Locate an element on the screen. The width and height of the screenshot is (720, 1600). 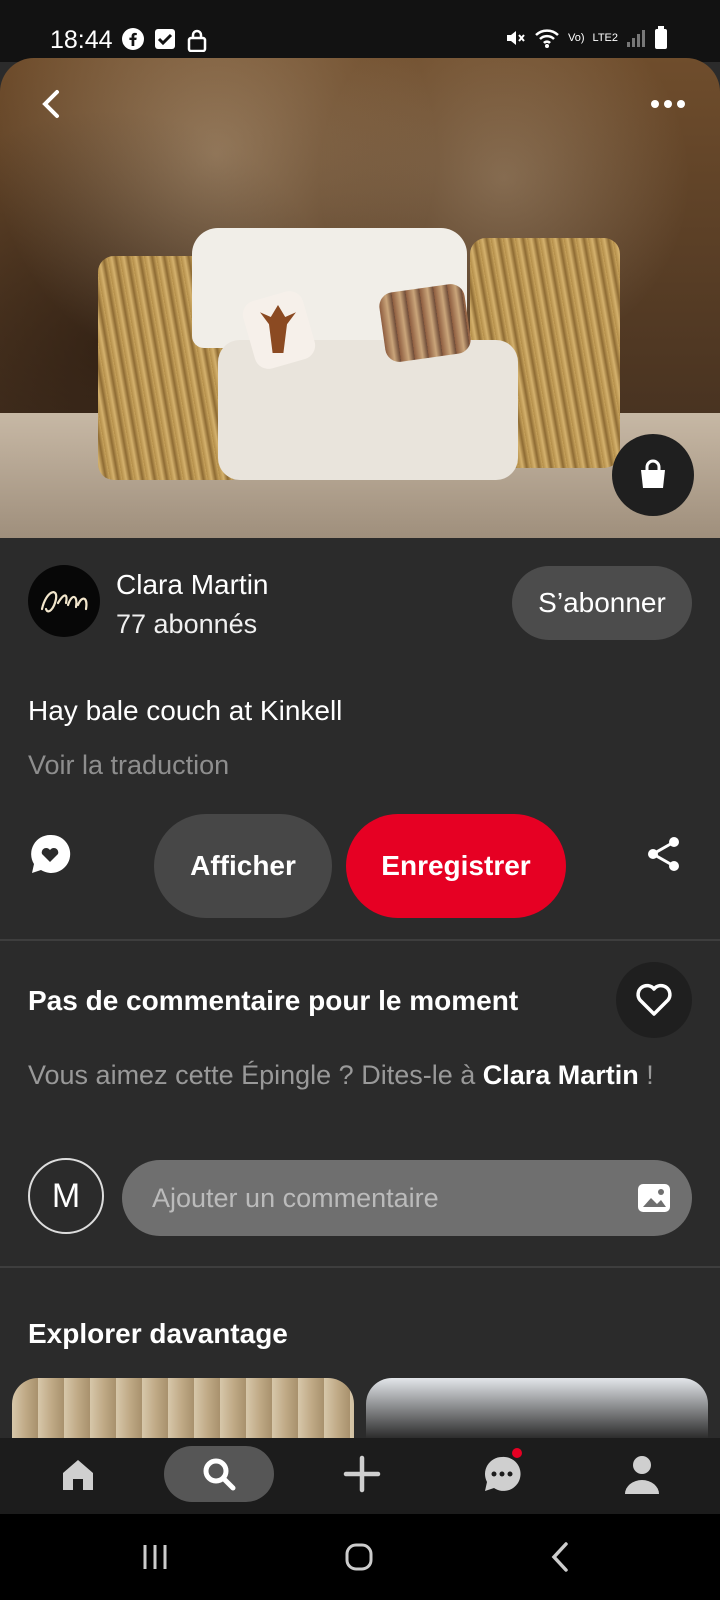
home-circle-icon is located at coordinates (359, 1557).